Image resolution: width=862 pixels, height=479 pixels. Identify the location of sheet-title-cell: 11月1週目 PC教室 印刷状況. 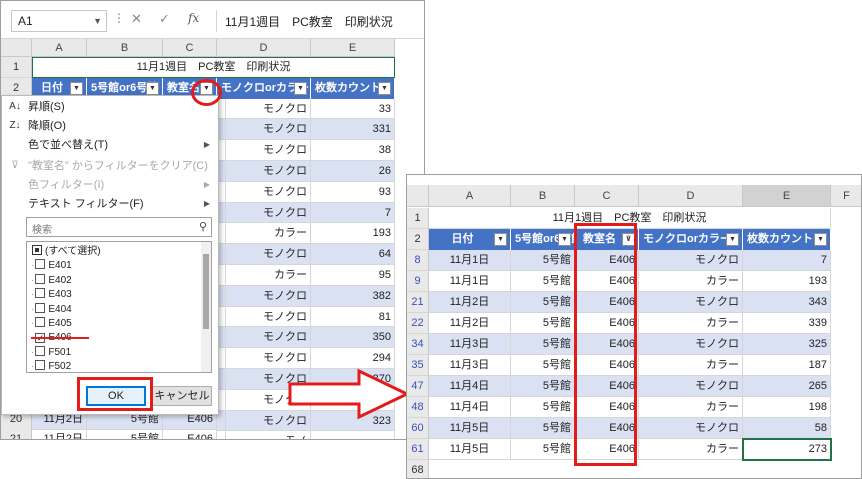
(213, 67).